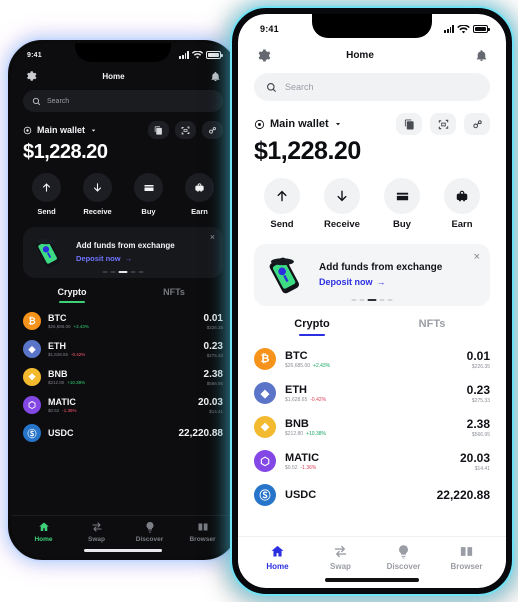 Image resolution: width=518 pixels, height=602 pixels. I want to click on promo-title: Add funds from exchange, so click(125, 245).